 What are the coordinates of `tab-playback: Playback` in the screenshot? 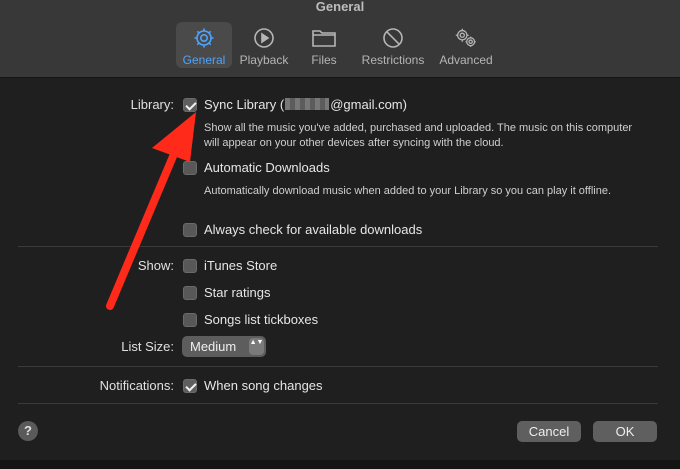 It's located at (264, 45).